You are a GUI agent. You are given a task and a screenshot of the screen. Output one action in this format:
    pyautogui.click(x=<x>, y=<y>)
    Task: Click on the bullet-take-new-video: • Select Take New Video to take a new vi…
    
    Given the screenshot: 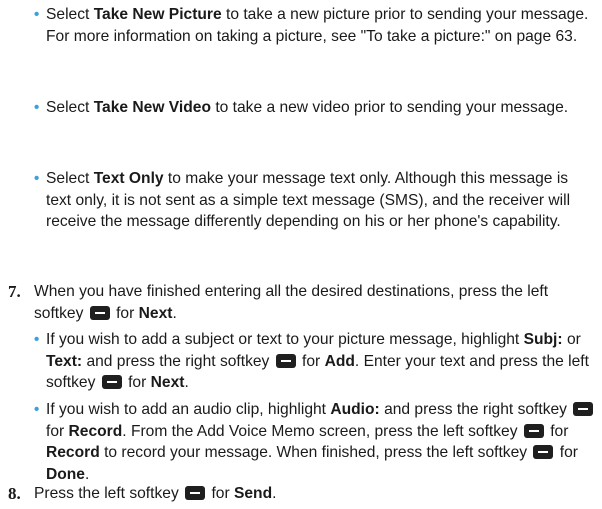 What is the action you would take?
    pyautogui.click(x=315, y=108)
    